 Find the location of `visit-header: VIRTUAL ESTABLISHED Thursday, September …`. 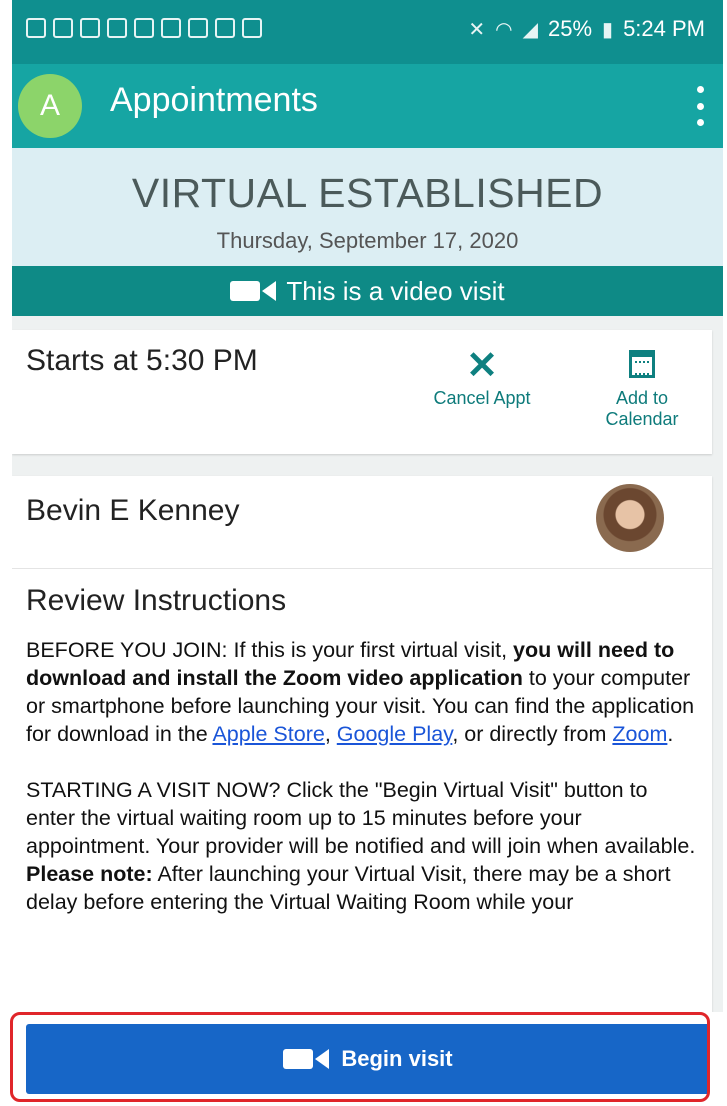

visit-header: VIRTUAL ESTABLISHED Thursday, September … is located at coordinates (367, 207).